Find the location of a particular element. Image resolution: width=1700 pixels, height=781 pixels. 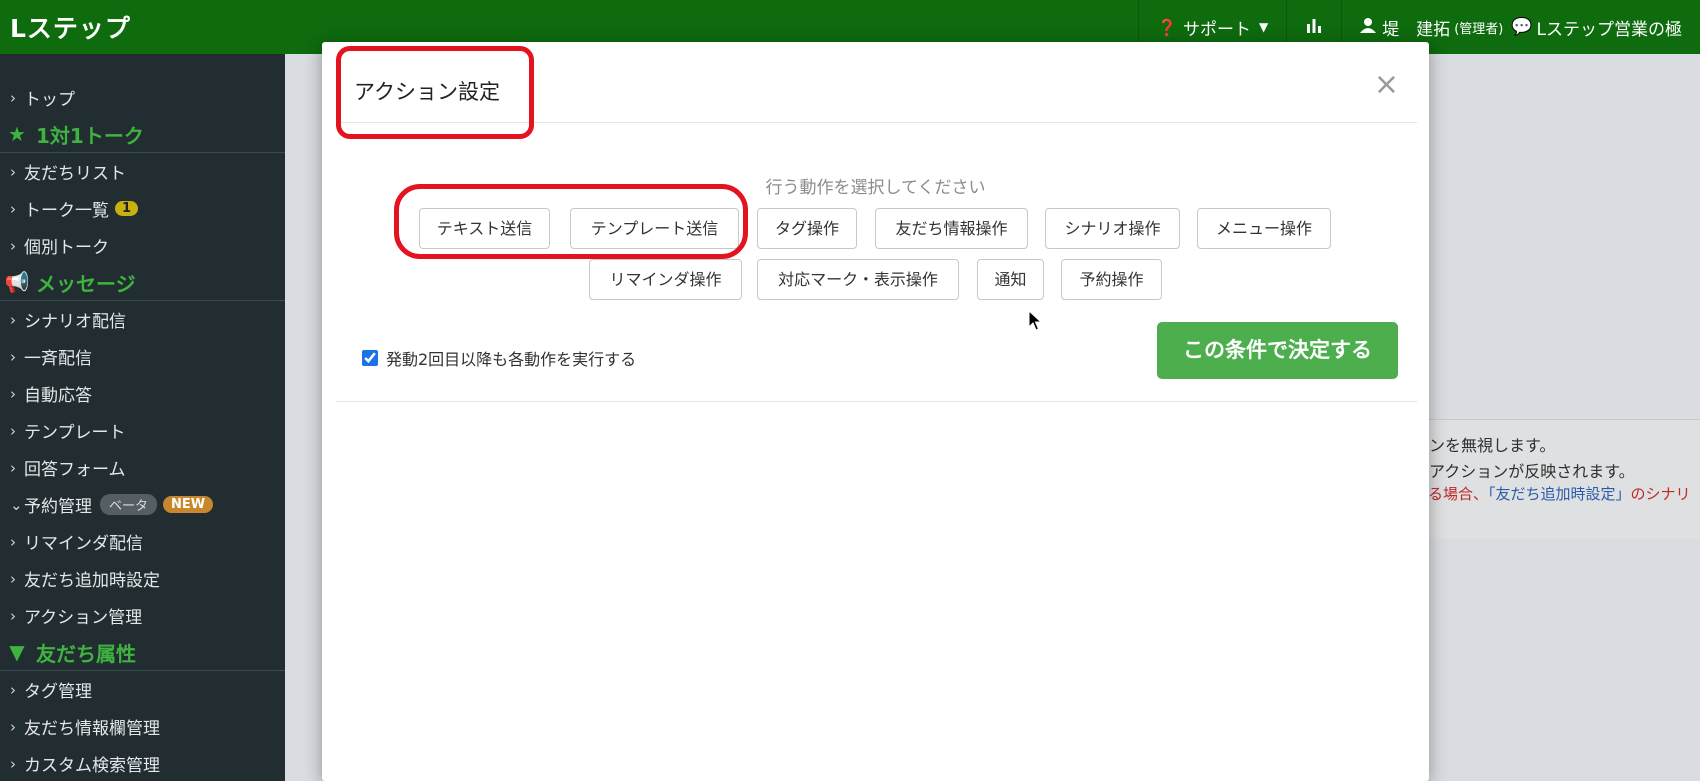

megaphone-icon: 📢 is located at coordinates (17, 282).